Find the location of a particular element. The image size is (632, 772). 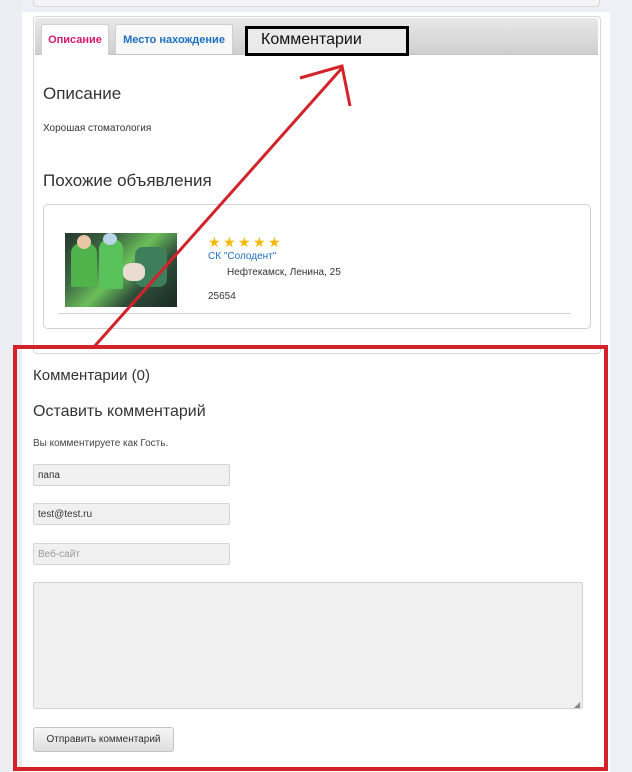

rating-stars: ★ ★ ★ ★ ★ is located at coordinates (245, 242).